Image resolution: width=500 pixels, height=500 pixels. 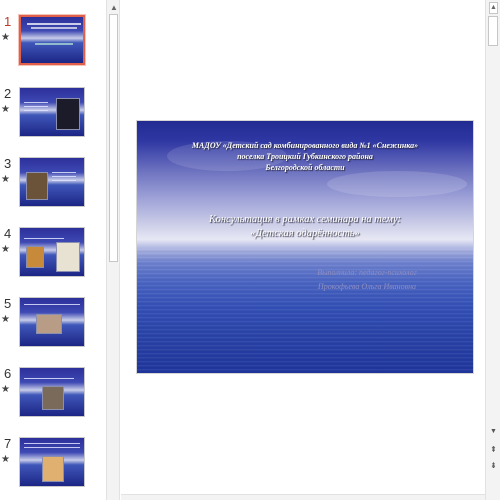 I want to click on thumbnail-slot-2: 2 ★, so click(x=53, y=117).